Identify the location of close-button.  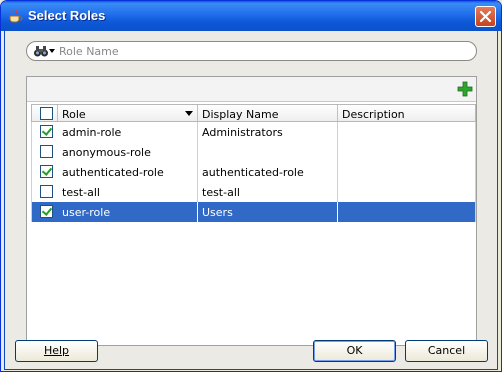
(485, 16).